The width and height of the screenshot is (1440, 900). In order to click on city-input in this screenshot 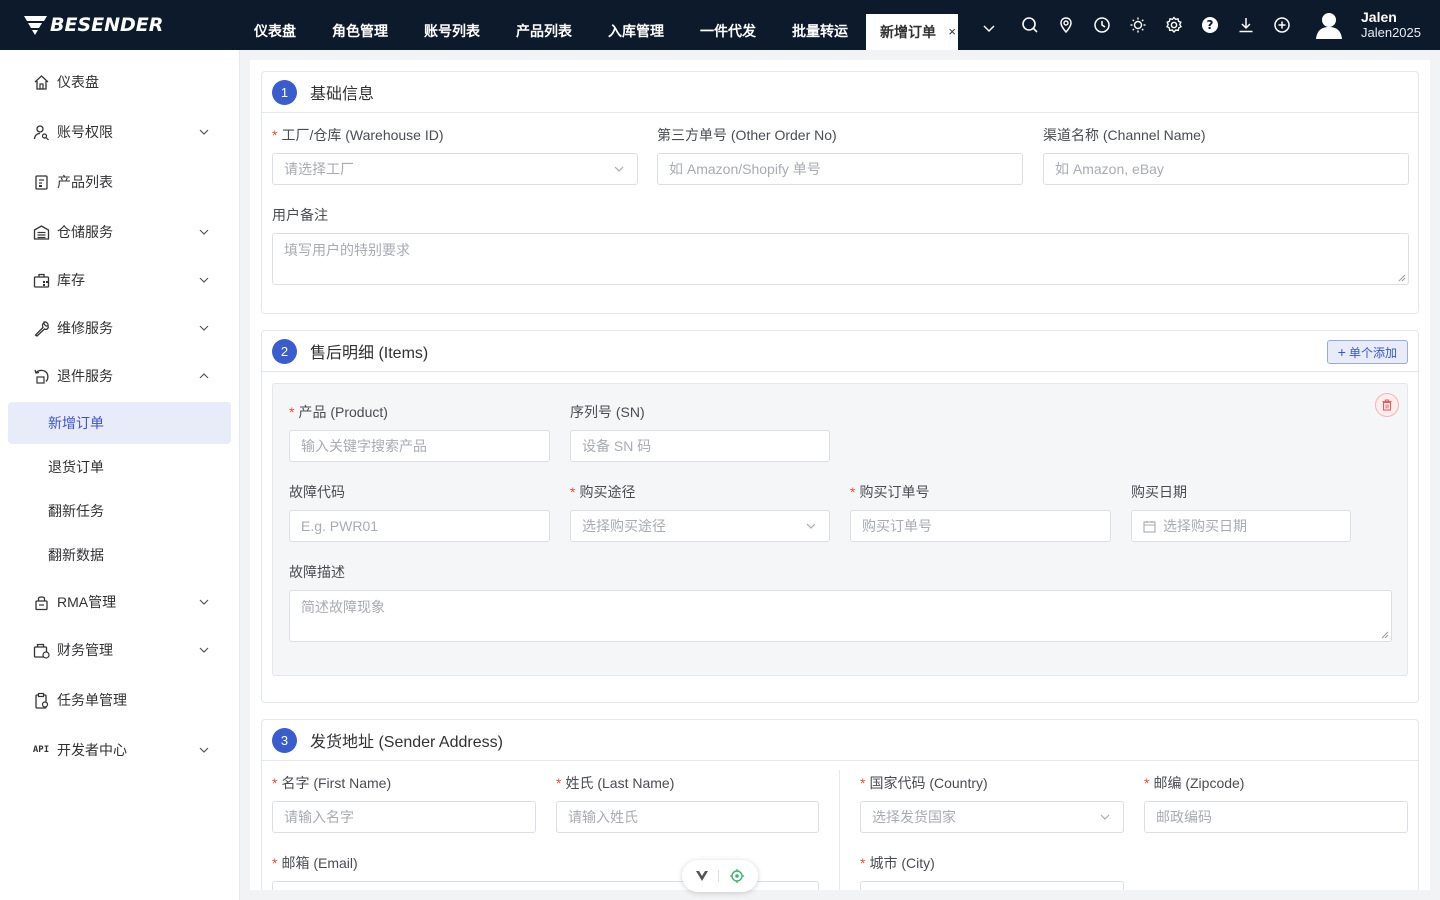, I will do `click(992, 885)`.